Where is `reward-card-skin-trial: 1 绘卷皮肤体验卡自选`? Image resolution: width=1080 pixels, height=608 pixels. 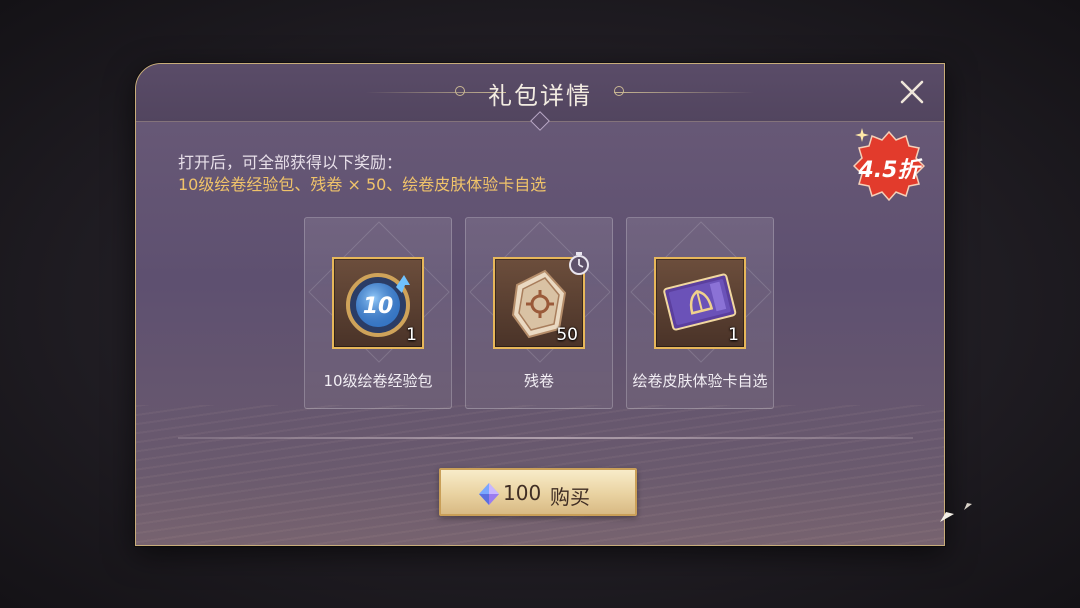 reward-card-skin-trial: 1 绘卷皮肤体验卡自选 is located at coordinates (700, 313).